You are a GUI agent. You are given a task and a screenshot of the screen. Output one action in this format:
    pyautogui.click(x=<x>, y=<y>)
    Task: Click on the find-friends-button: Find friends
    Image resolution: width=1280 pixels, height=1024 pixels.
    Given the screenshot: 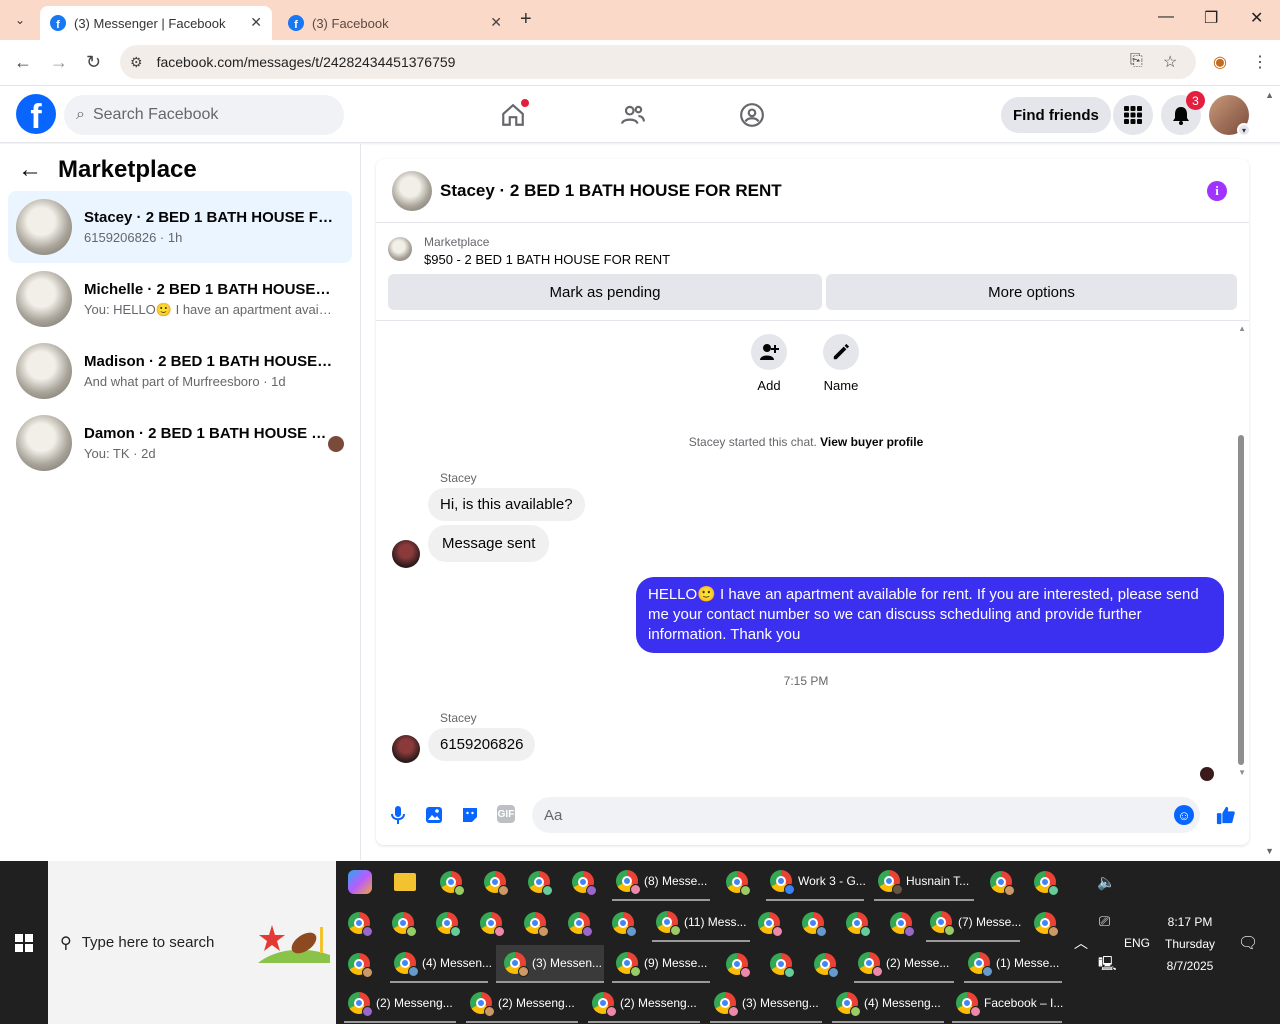 What is the action you would take?
    pyautogui.click(x=1056, y=115)
    